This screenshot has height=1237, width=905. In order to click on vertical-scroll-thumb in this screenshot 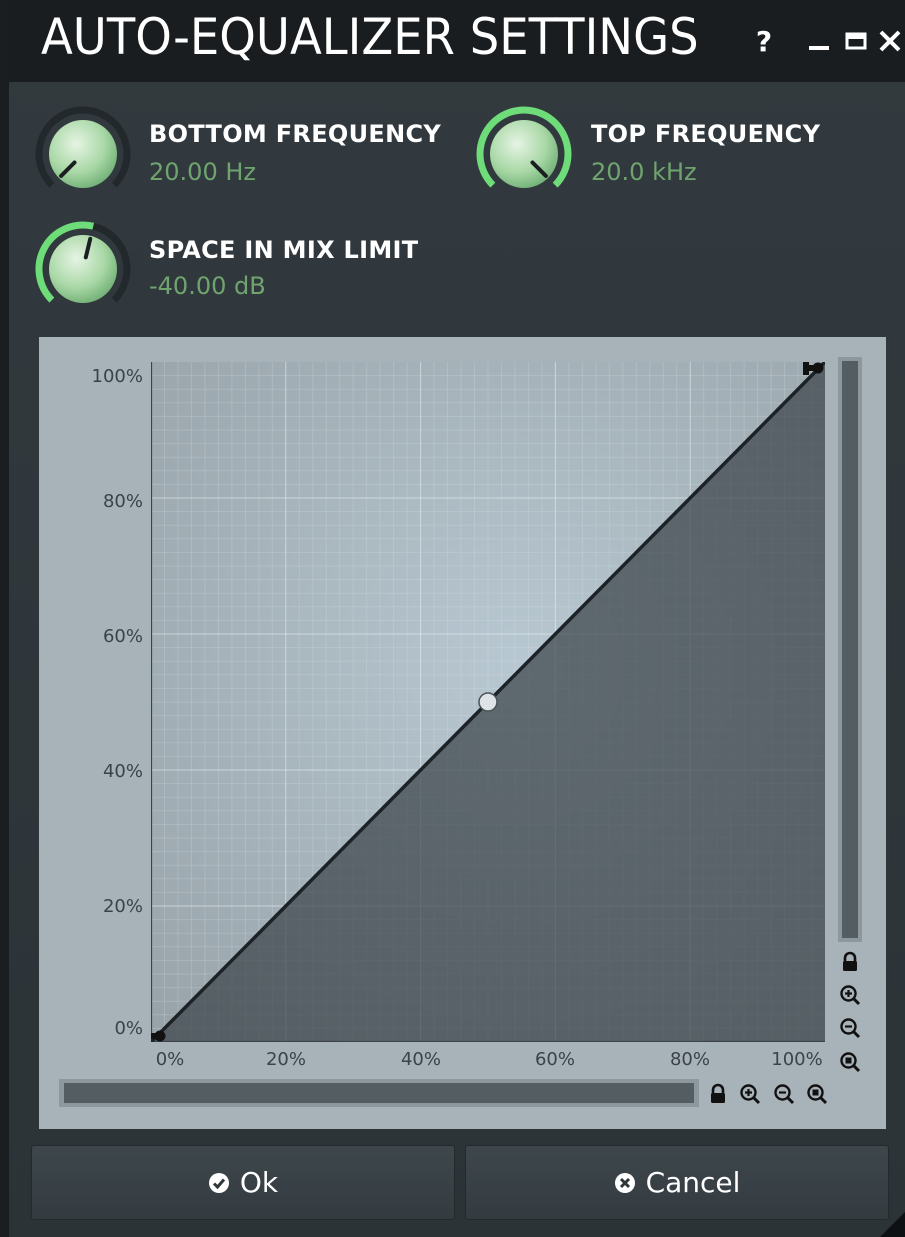, I will do `click(850, 649)`.